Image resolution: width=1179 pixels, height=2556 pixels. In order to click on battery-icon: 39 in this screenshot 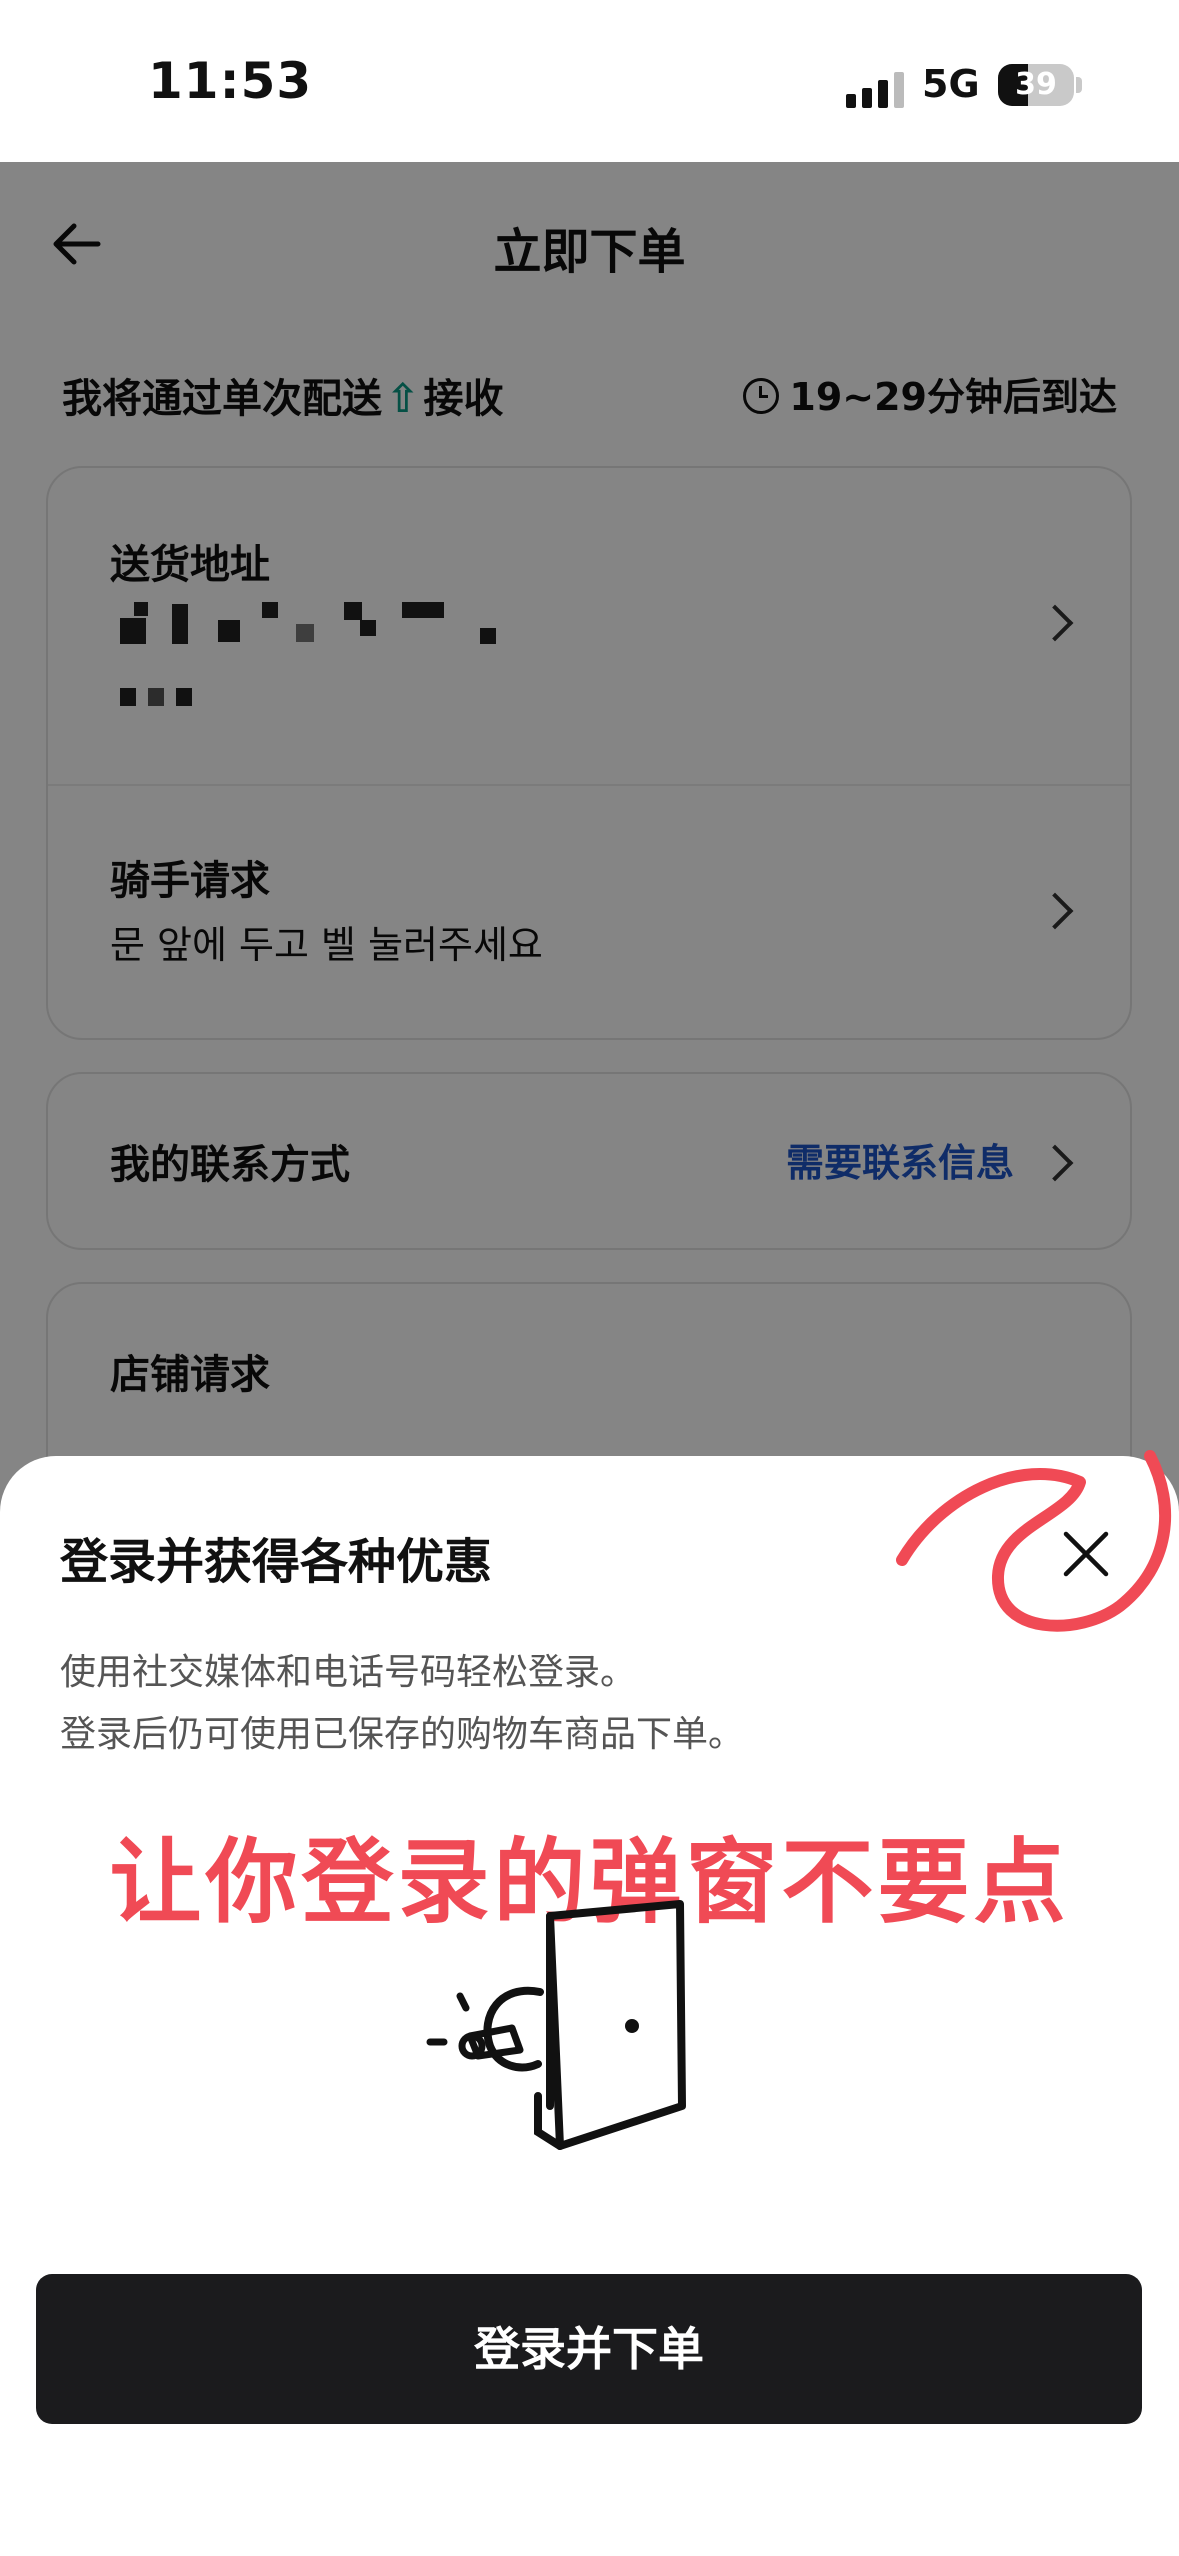, I will do `click(1036, 85)`.